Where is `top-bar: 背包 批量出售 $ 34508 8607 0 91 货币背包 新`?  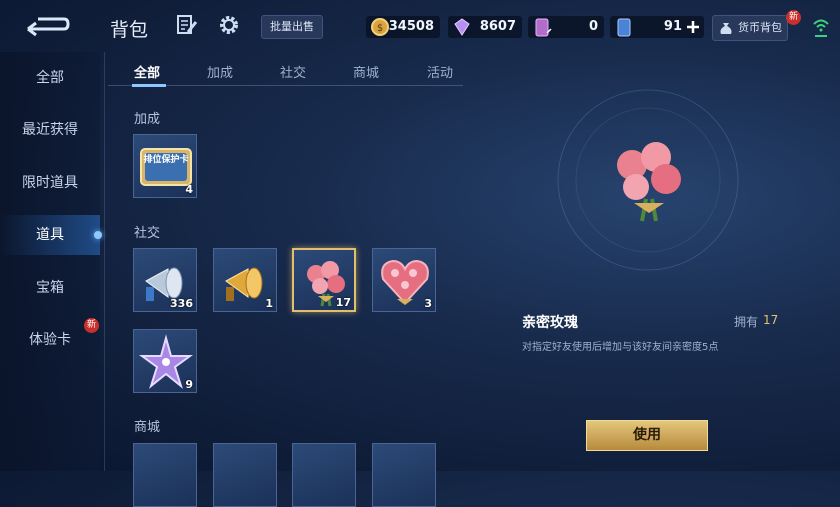 top-bar: 背包 批量出售 $ 34508 8607 0 91 货币背包 新 is located at coordinates (420, 26).